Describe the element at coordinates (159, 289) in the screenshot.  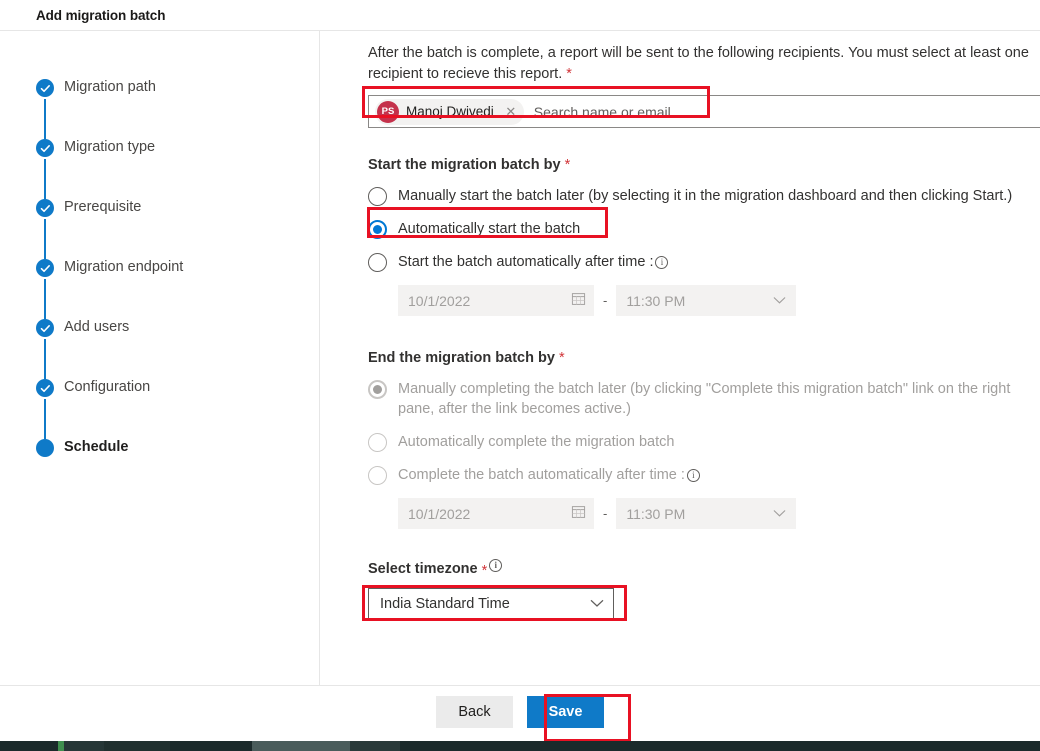
I see `sidebar-item-migration-endpoint: Migration endpoint` at that location.